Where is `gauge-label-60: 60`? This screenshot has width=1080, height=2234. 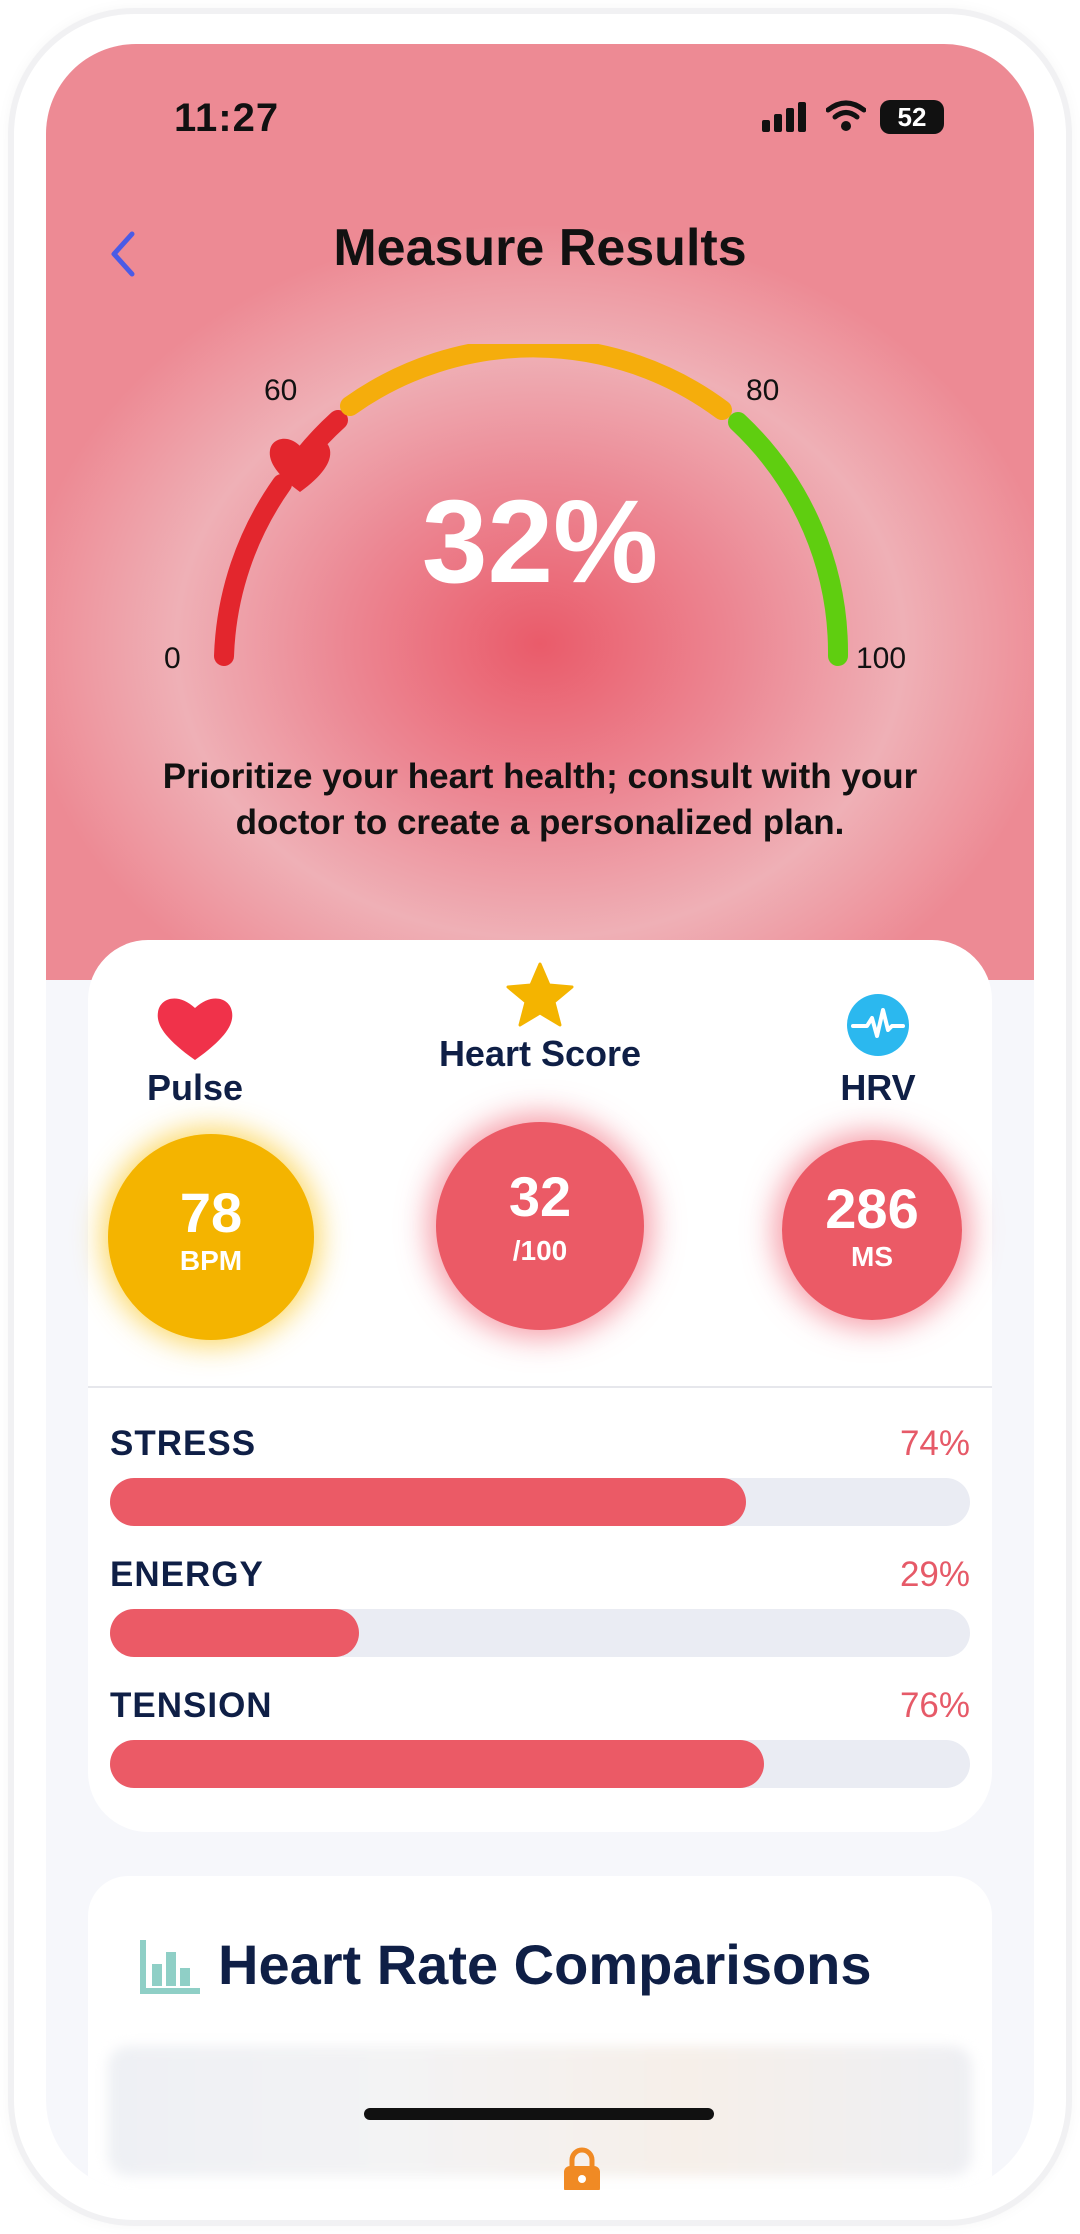
gauge-label-60: 60 is located at coordinates (281, 390).